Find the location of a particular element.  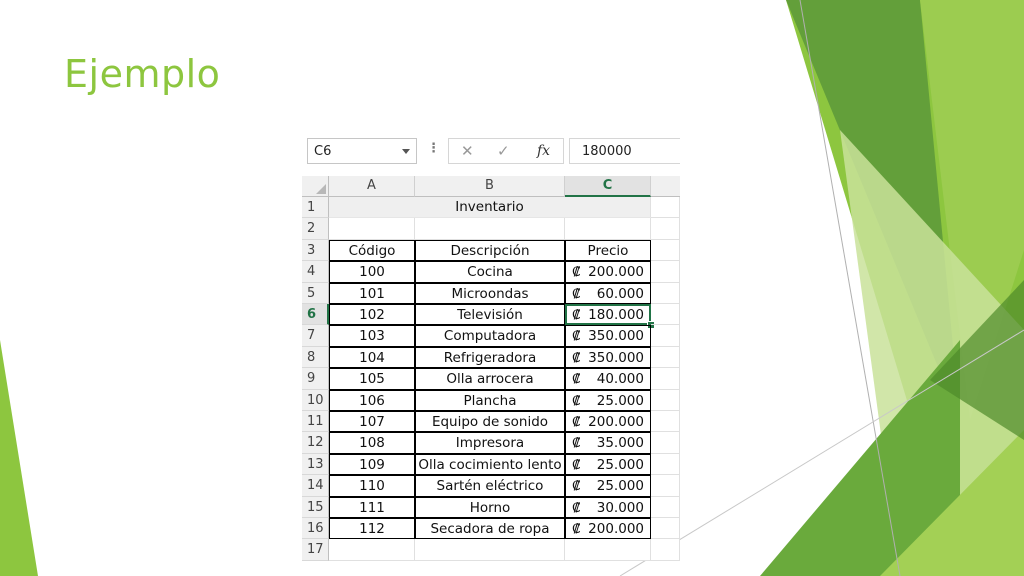

descripcion-cell: Plancha is located at coordinates (490, 400).